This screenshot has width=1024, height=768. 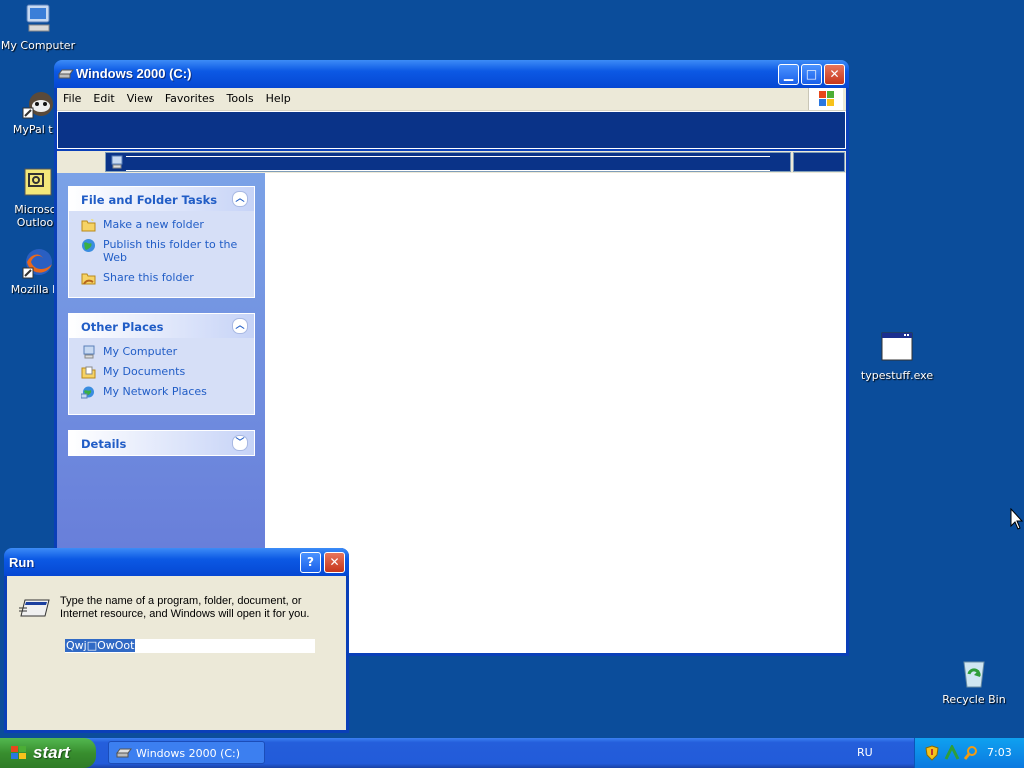 What do you see at coordinates (161, 372) in the screenshot?
I see `place-my-documents: My Documents` at bounding box center [161, 372].